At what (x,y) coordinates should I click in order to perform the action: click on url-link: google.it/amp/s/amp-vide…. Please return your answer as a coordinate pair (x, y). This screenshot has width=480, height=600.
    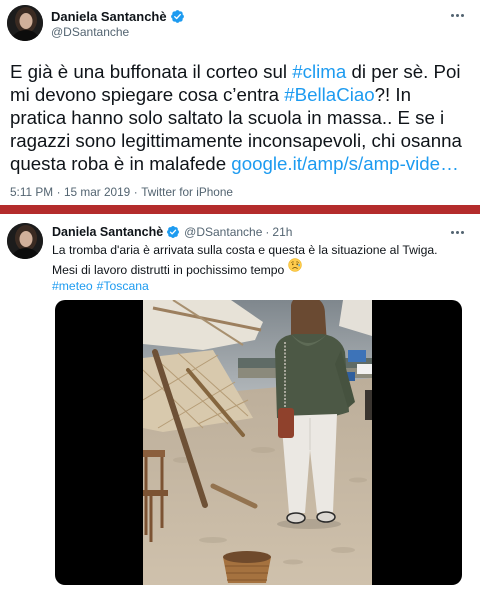
    Looking at the image, I should click on (344, 163).